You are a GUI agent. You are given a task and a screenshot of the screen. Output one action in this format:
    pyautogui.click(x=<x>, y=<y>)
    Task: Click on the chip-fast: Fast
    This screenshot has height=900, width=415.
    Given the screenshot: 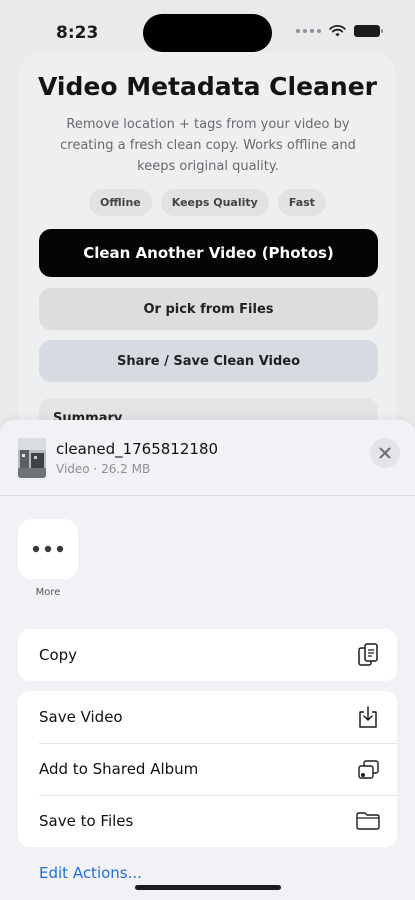 What is the action you would take?
    pyautogui.click(x=301, y=202)
    